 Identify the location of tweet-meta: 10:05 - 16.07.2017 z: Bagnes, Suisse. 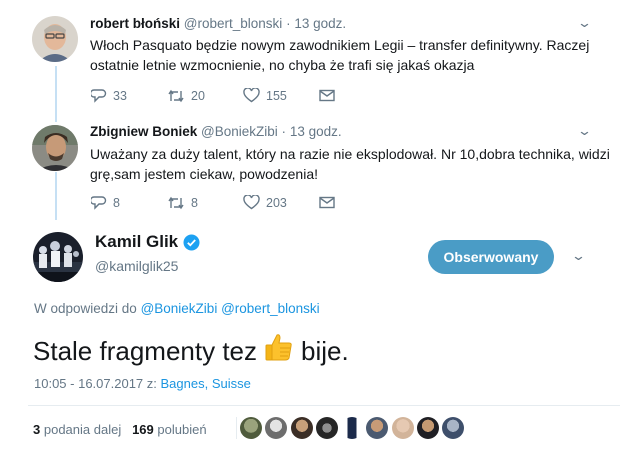
(142, 383).